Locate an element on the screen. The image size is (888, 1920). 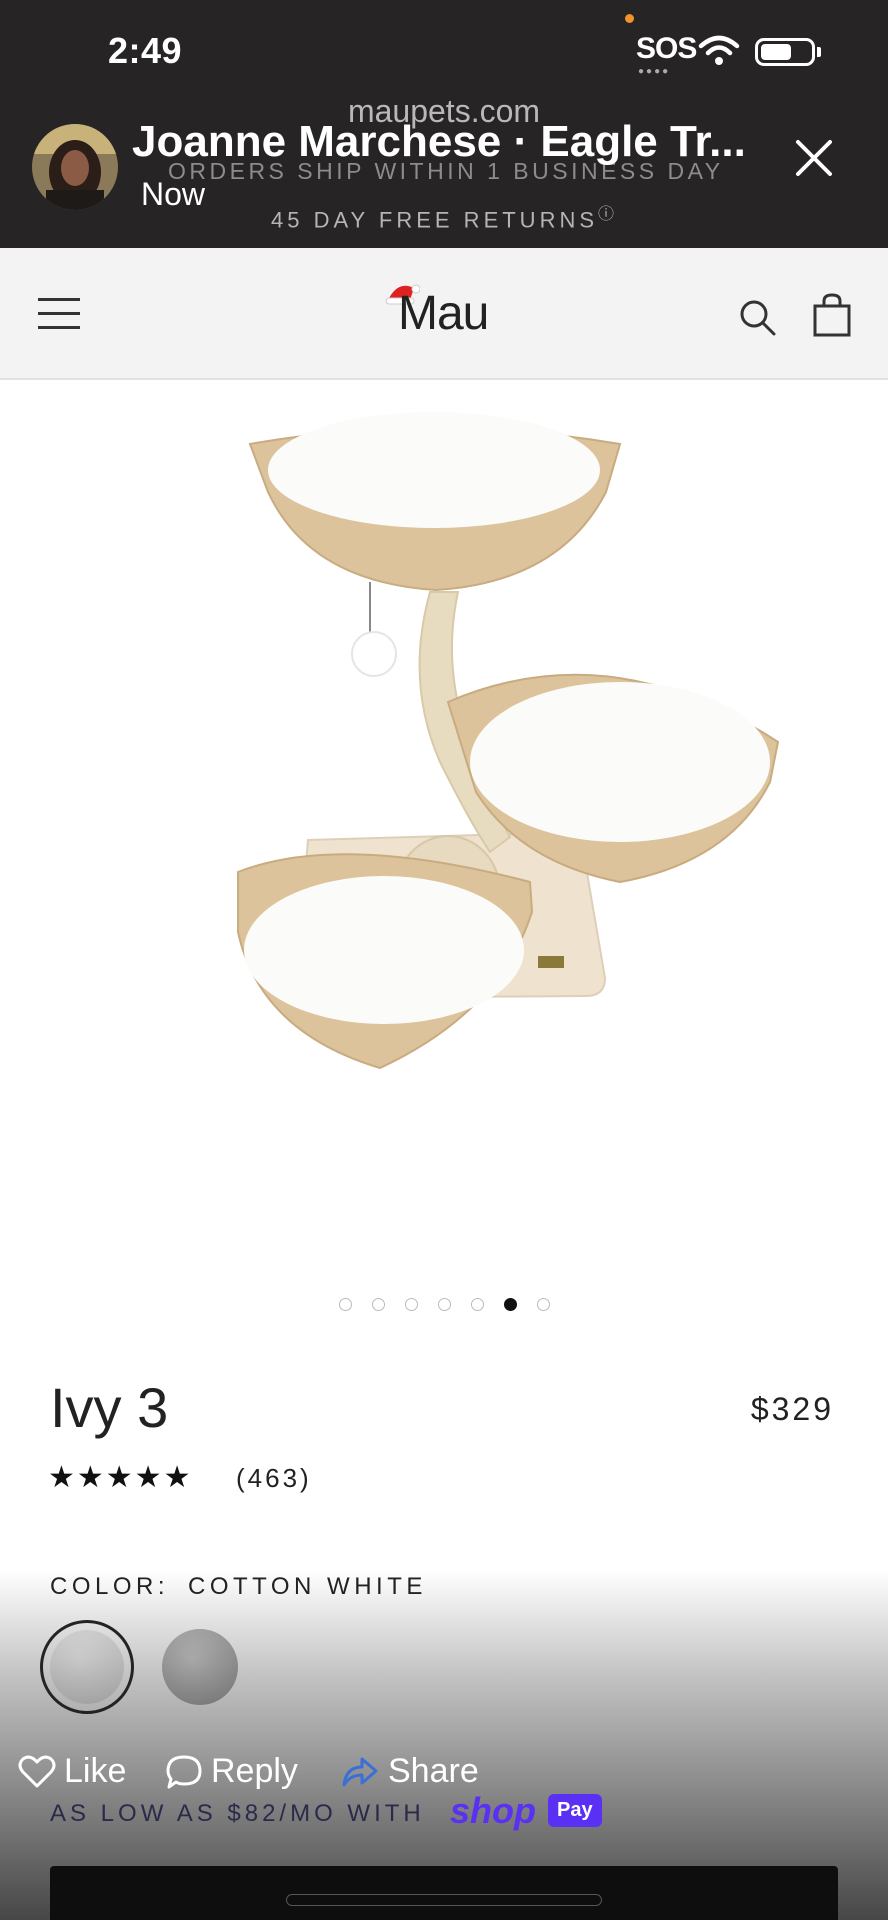
poster-avatar is located at coordinates (75, 167).